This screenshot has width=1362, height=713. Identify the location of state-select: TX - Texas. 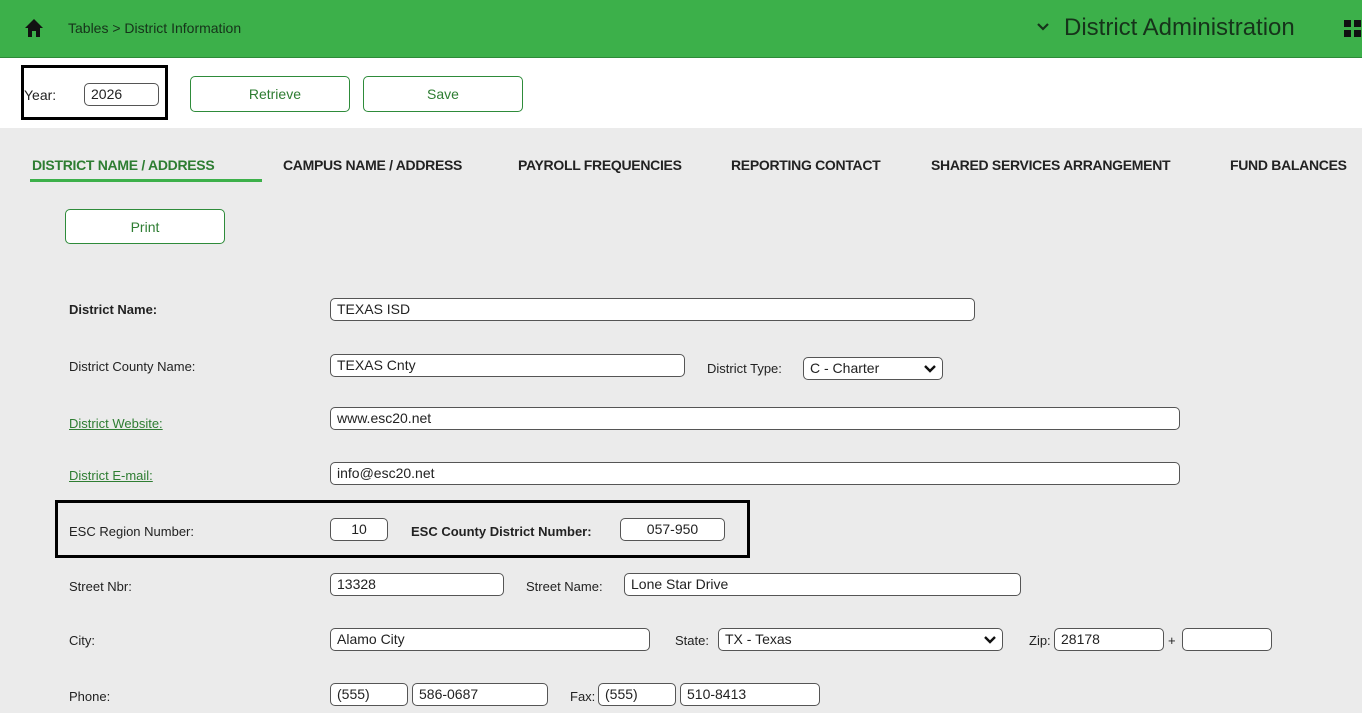
(860, 639).